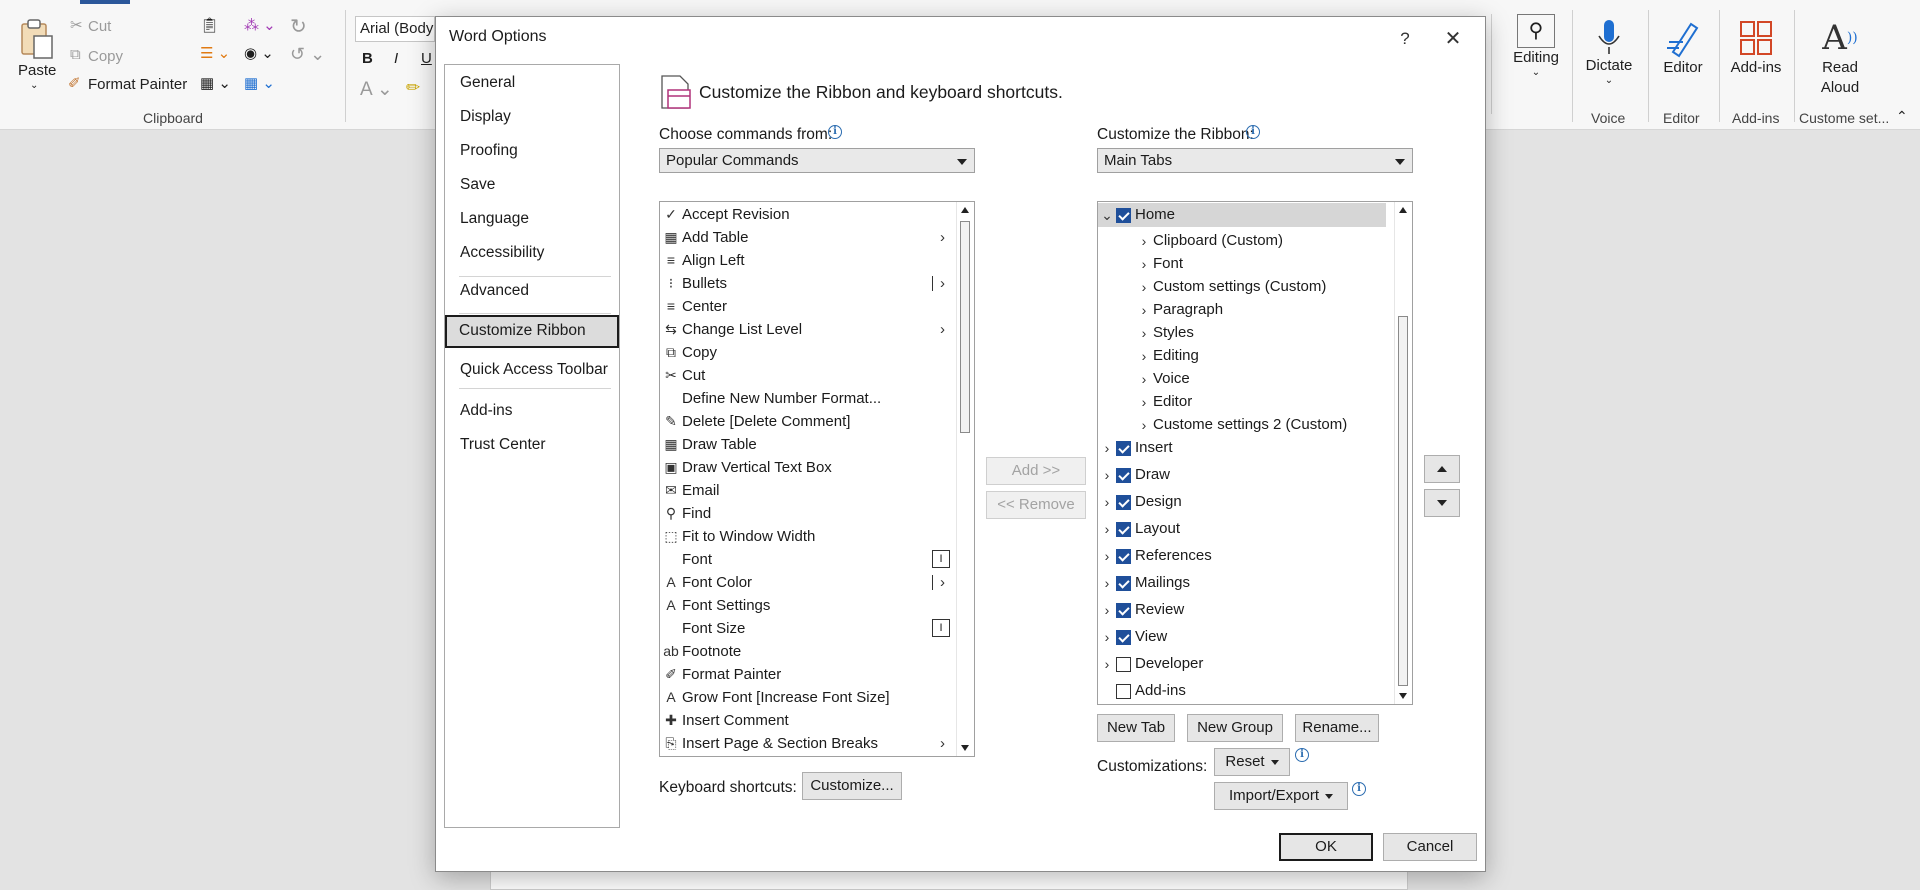 Image resolution: width=1920 pixels, height=890 pixels. Describe the element at coordinates (259, 83) in the screenshot. I see `table-icon: ▦ ⌄` at that location.